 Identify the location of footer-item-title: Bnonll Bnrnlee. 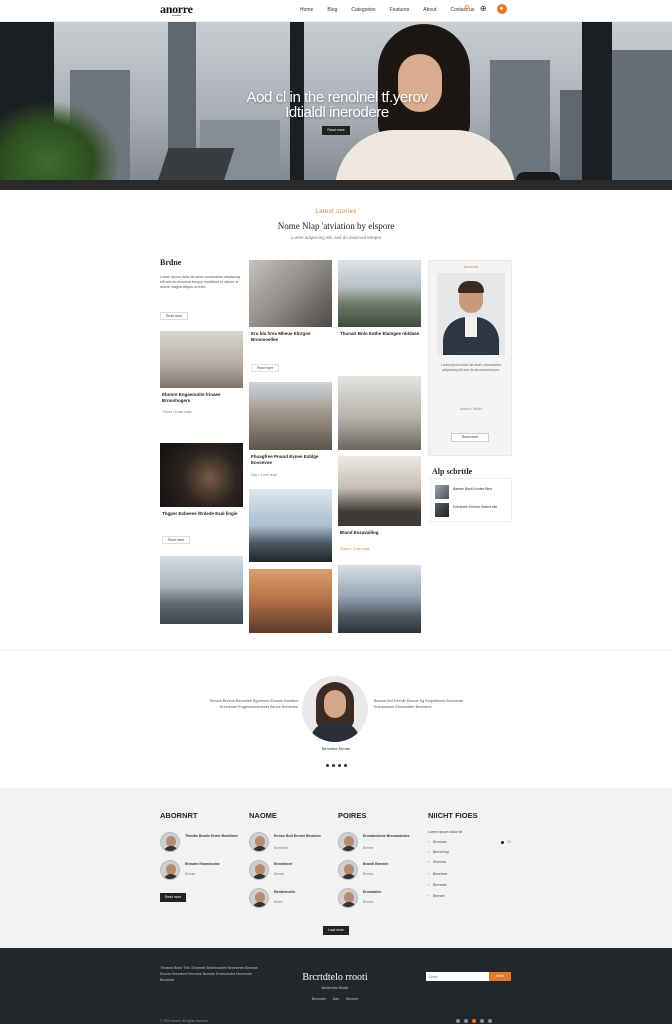
(390, 864).